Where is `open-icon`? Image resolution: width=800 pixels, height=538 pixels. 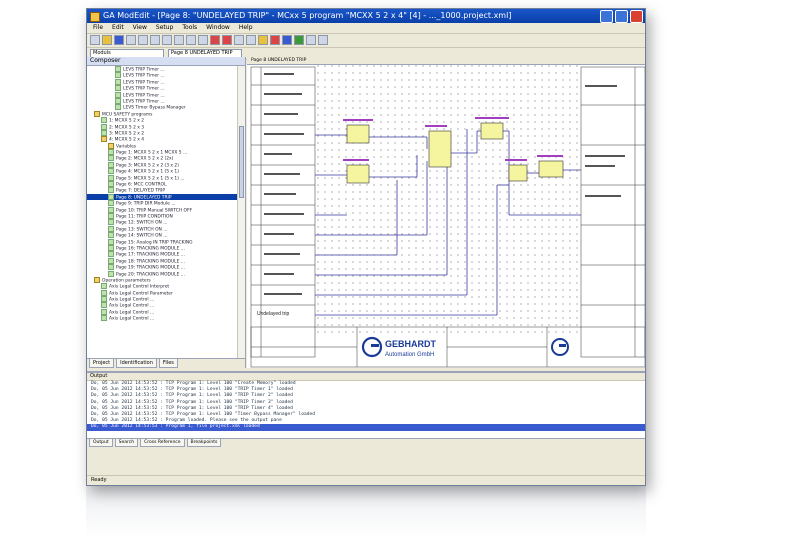
open-icon is located at coordinates (107, 40).